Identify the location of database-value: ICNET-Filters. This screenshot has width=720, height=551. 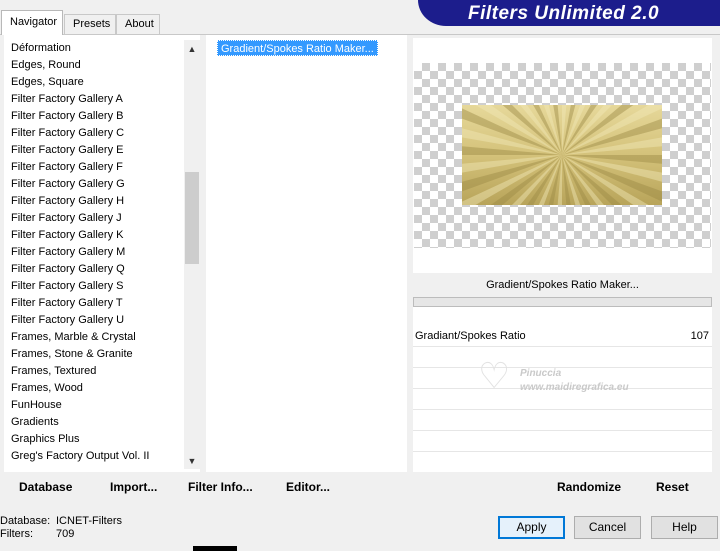
(89, 521).